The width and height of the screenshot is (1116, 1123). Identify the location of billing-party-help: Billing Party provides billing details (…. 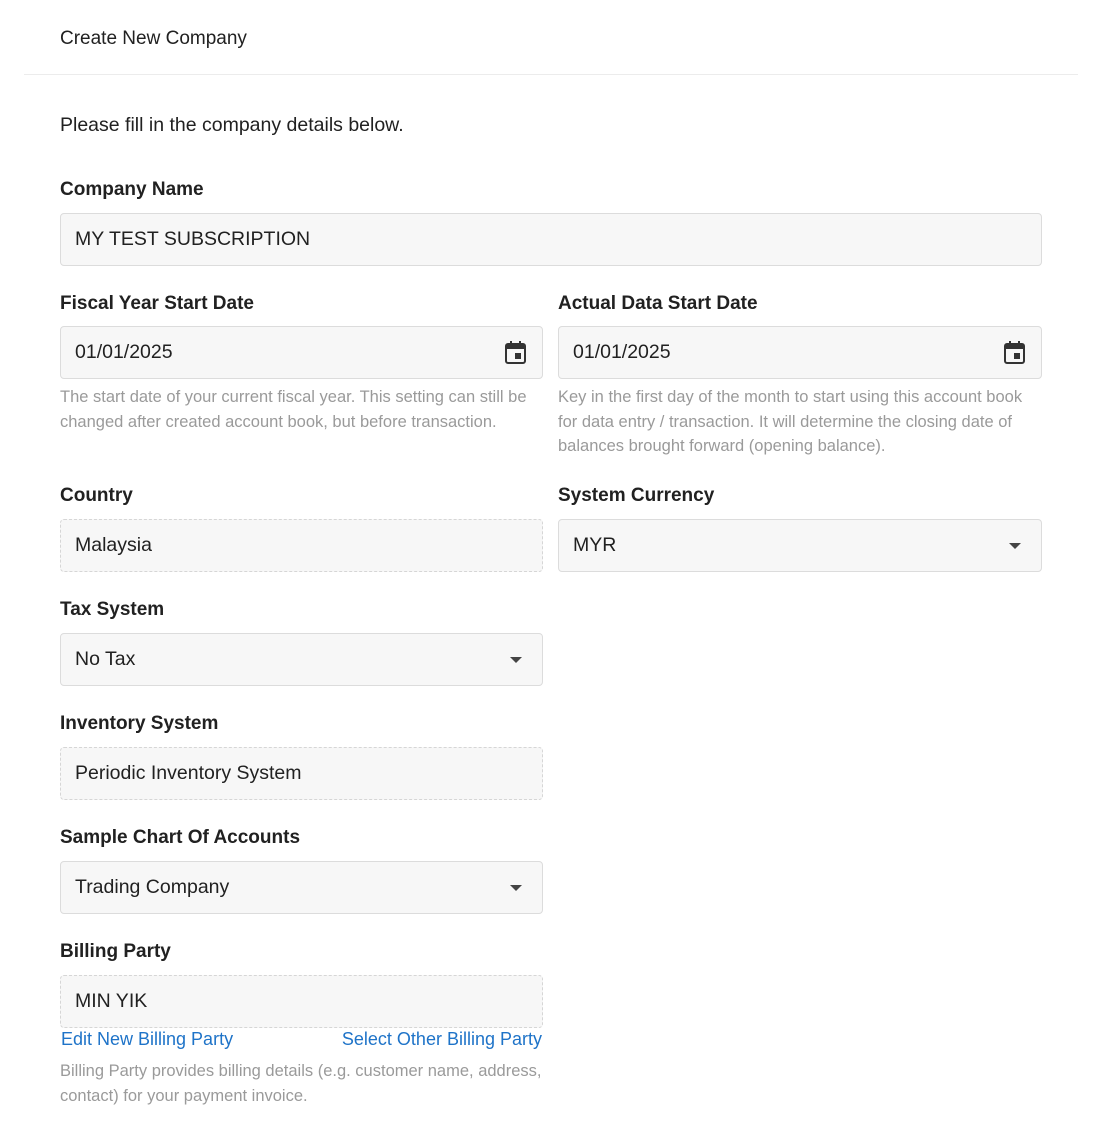
(301, 1083).